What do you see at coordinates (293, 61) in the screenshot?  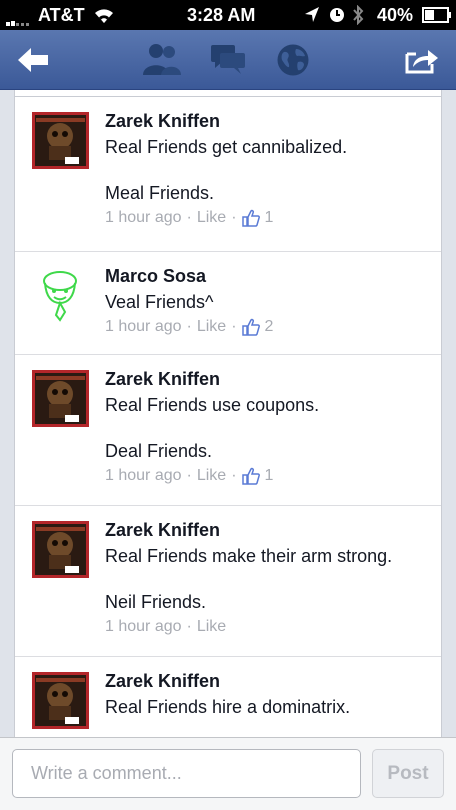 I see `globe-icon` at bounding box center [293, 61].